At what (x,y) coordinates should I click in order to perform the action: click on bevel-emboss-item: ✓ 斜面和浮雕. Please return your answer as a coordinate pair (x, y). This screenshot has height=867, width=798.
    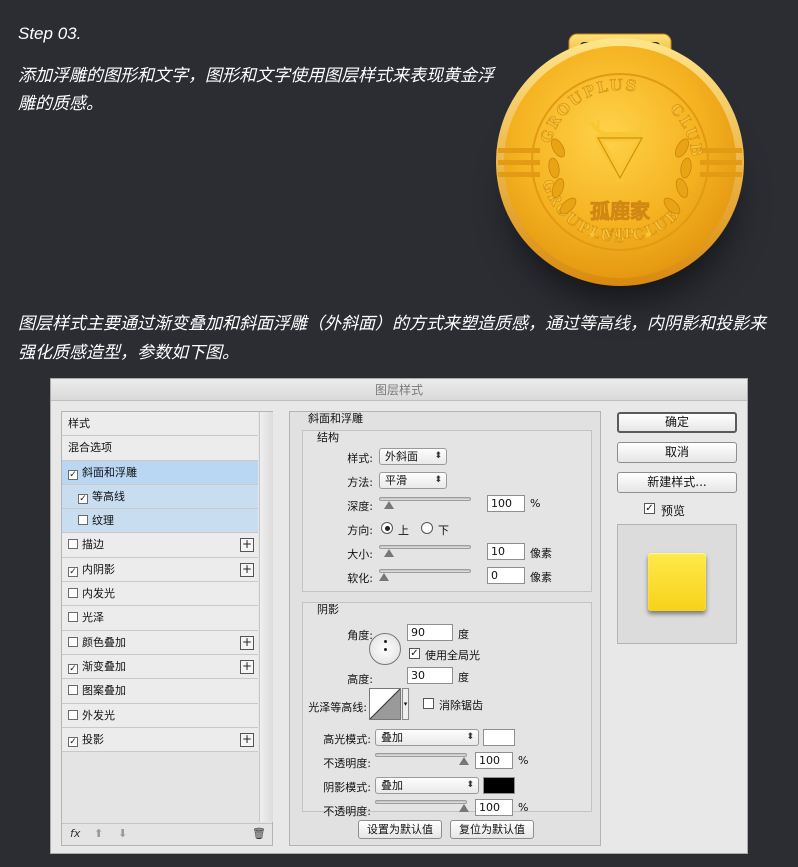
    Looking at the image, I should click on (160, 472).